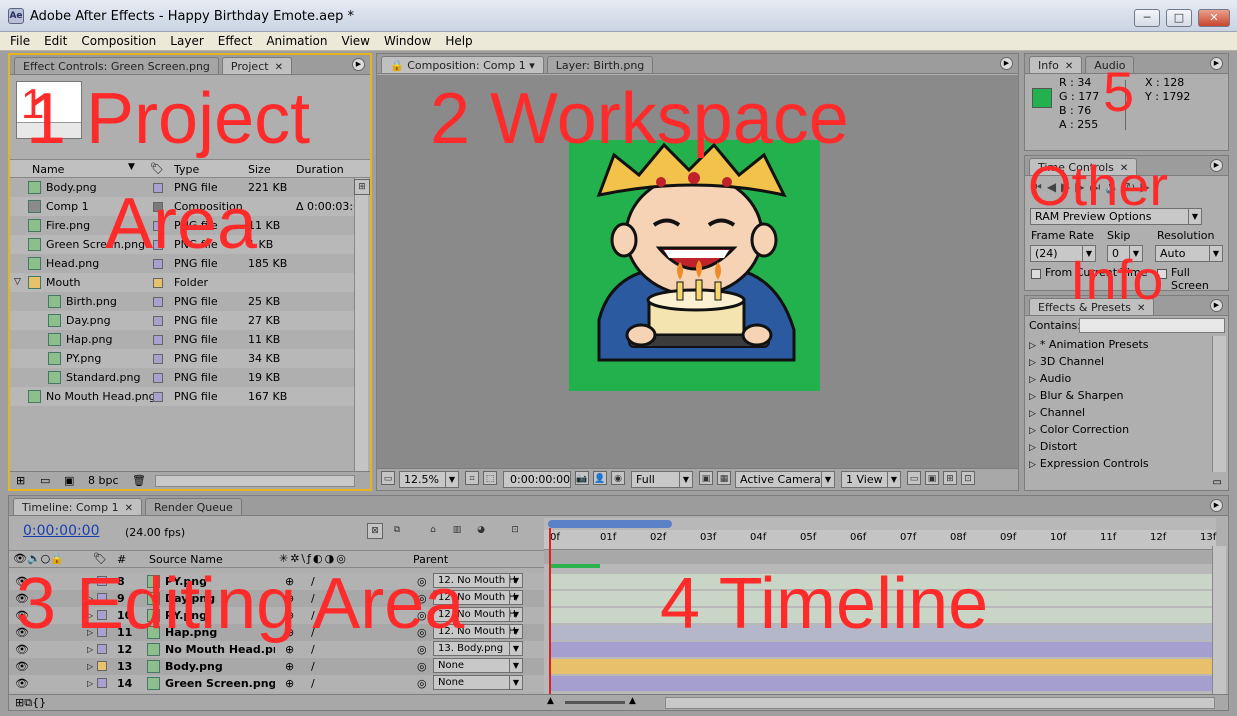 The image size is (1237, 716). What do you see at coordinates (20, 41) in the screenshot?
I see `menu-file: File` at bounding box center [20, 41].